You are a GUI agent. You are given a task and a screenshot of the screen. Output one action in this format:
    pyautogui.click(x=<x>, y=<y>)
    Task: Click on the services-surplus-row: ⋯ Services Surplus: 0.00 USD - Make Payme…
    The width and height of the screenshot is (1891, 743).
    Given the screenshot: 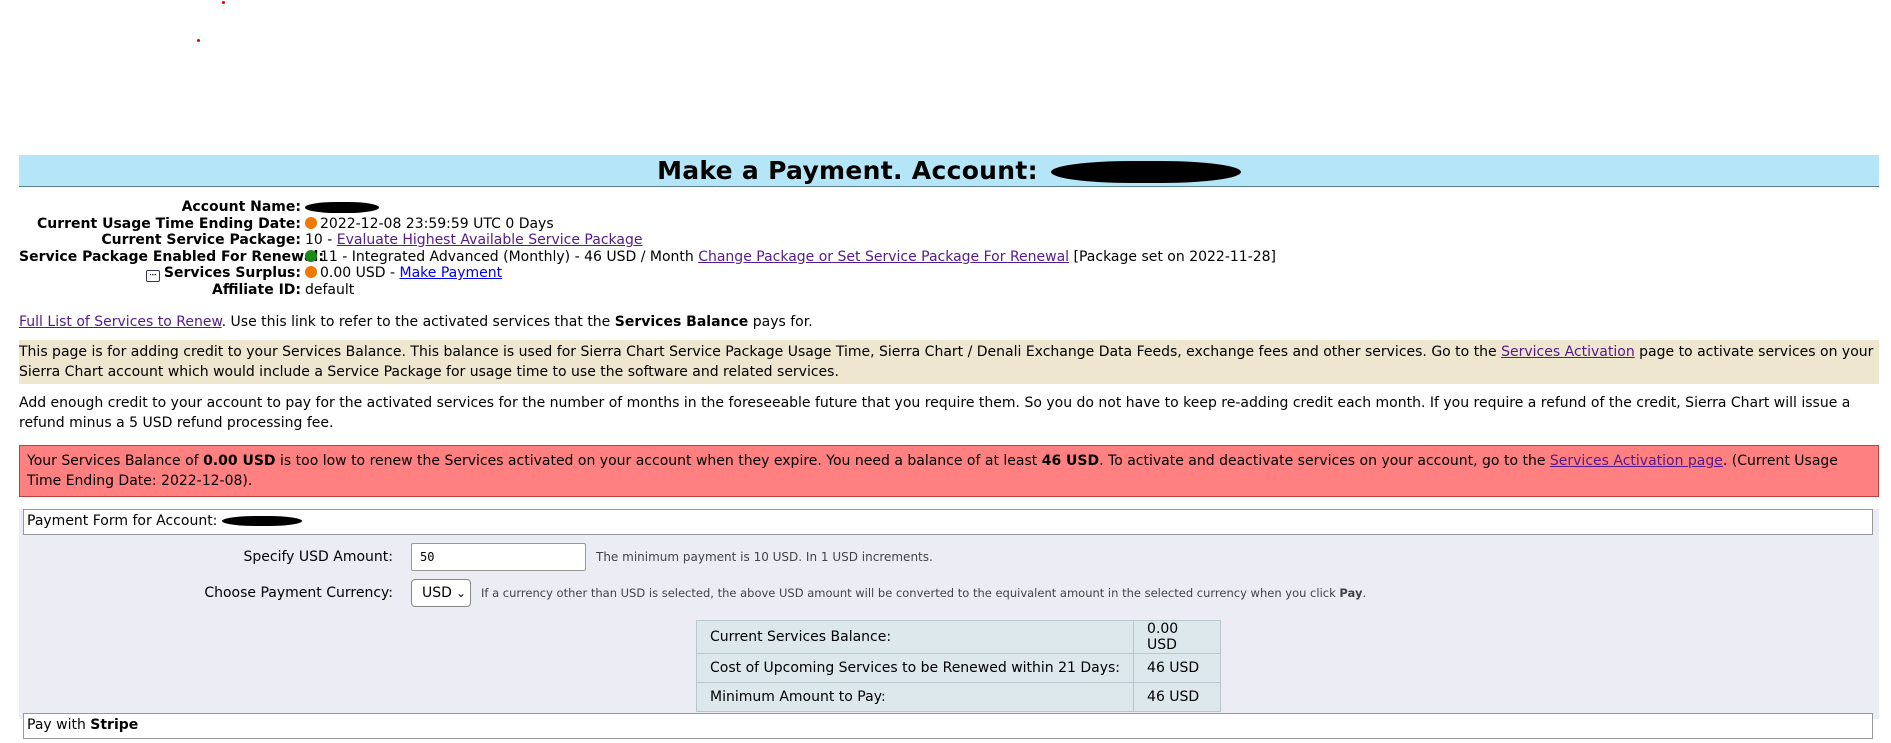 What is the action you would take?
    pyautogui.click(x=949, y=273)
    